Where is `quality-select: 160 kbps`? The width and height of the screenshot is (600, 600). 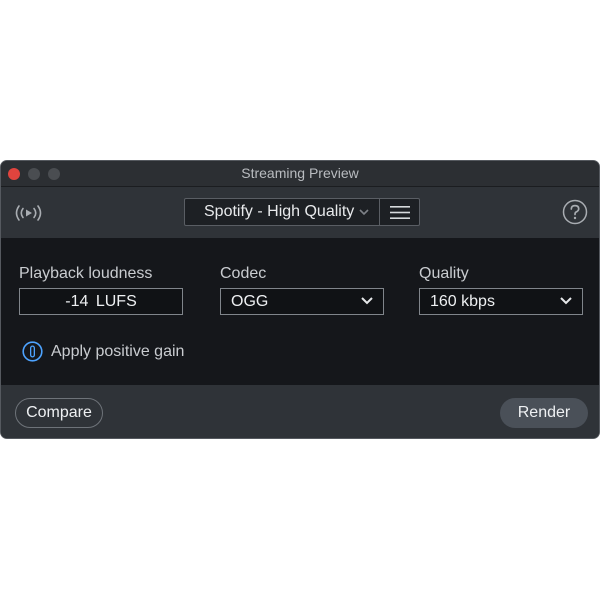
quality-select: 160 kbps is located at coordinates (501, 301).